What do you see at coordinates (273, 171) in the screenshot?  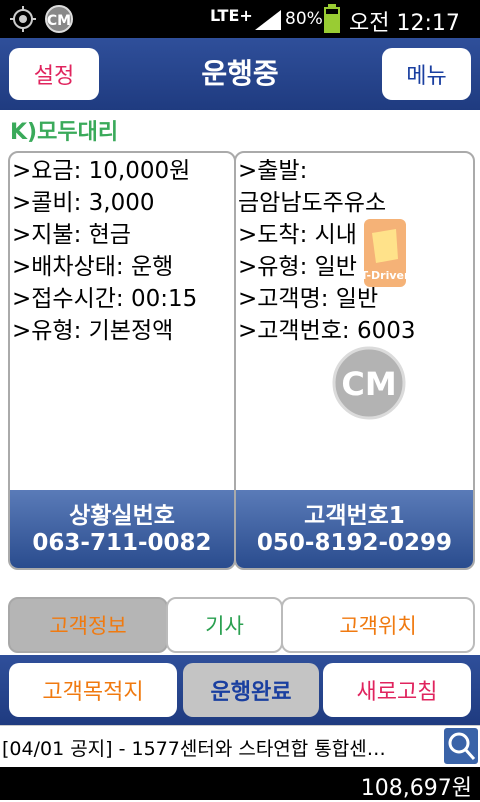 I see `info-line: >출발:` at bounding box center [273, 171].